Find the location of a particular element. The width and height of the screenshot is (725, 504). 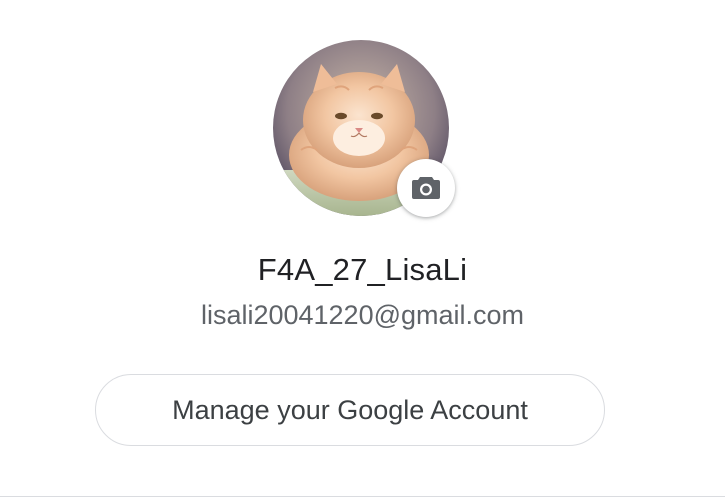

change-photo-button is located at coordinates (426, 188).